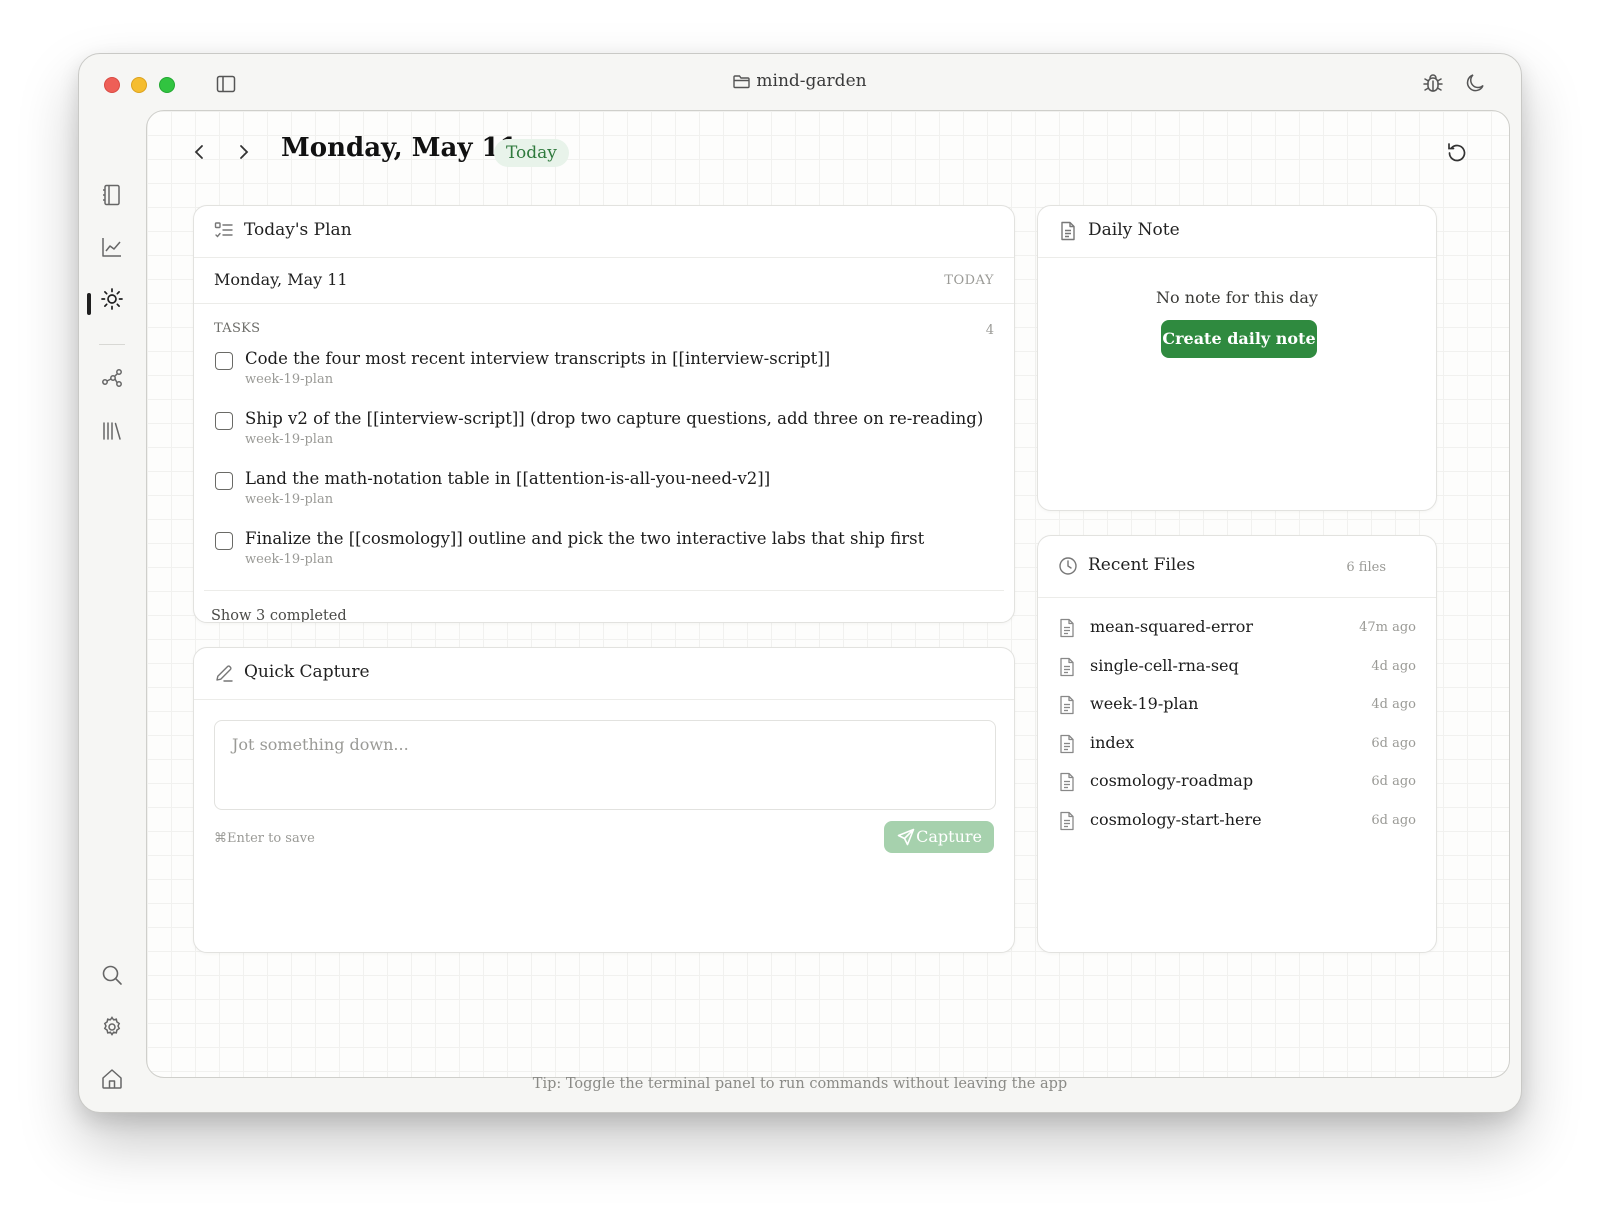 The width and height of the screenshot is (1600, 1216). What do you see at coordinates (1172, 780) in the screenshot?
I see `file-name: cosmology-roadmap` at bounding box center [1172, 780].